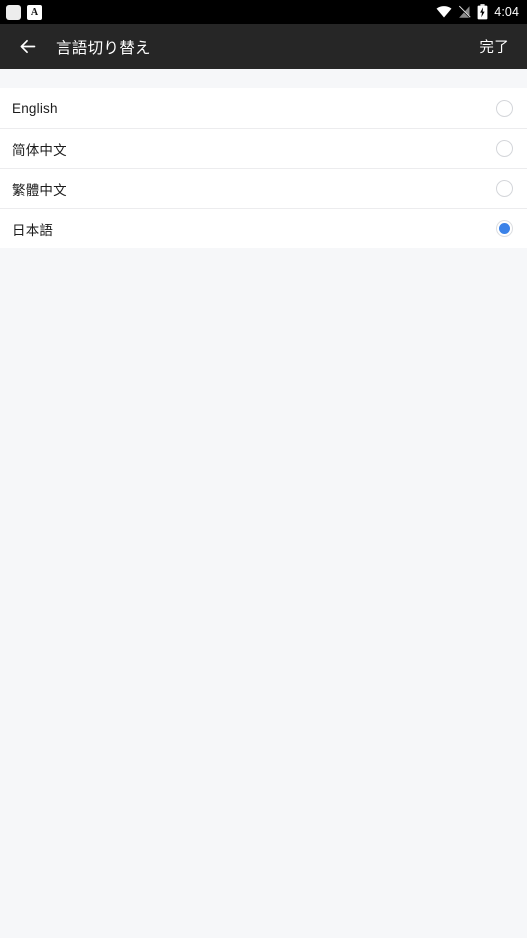 The width and height of the screenshot is (527, 938). I want to click on radio-button-japanese, so click(504, 228).